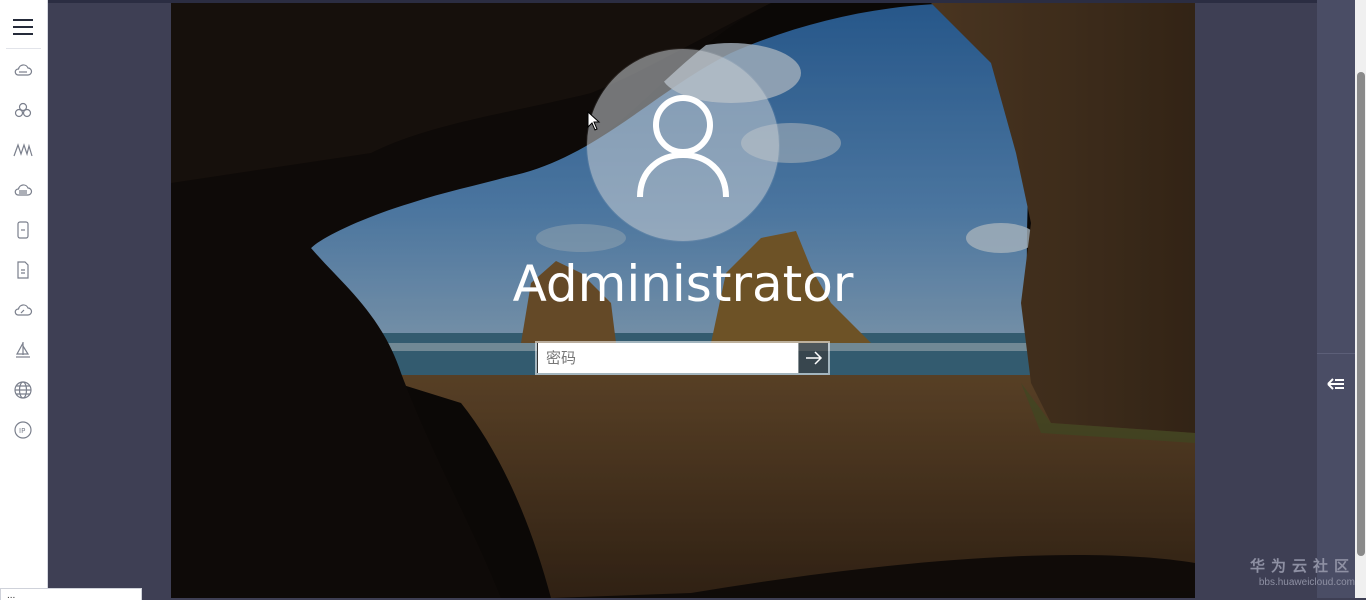 The image size is (1366, 600). Describe the element at coordinates (1336, 384) in the screenshot. I see `expand-panel-icon` at that location.